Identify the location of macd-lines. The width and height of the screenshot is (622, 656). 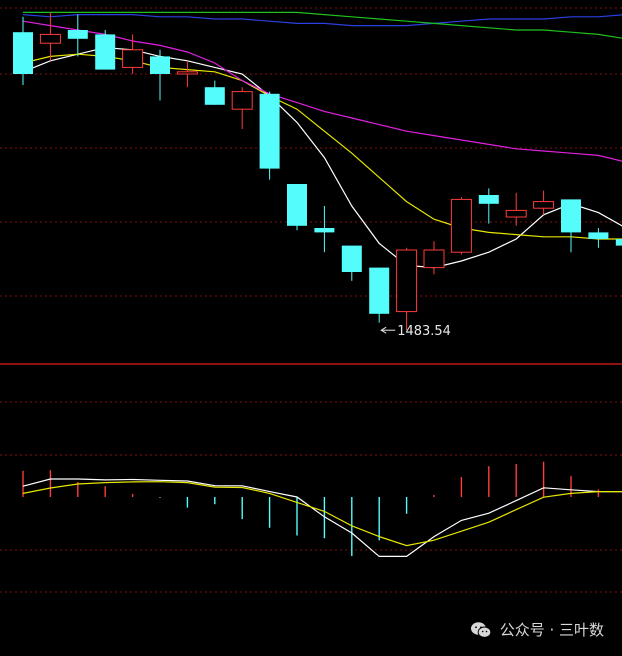
(322, 518).